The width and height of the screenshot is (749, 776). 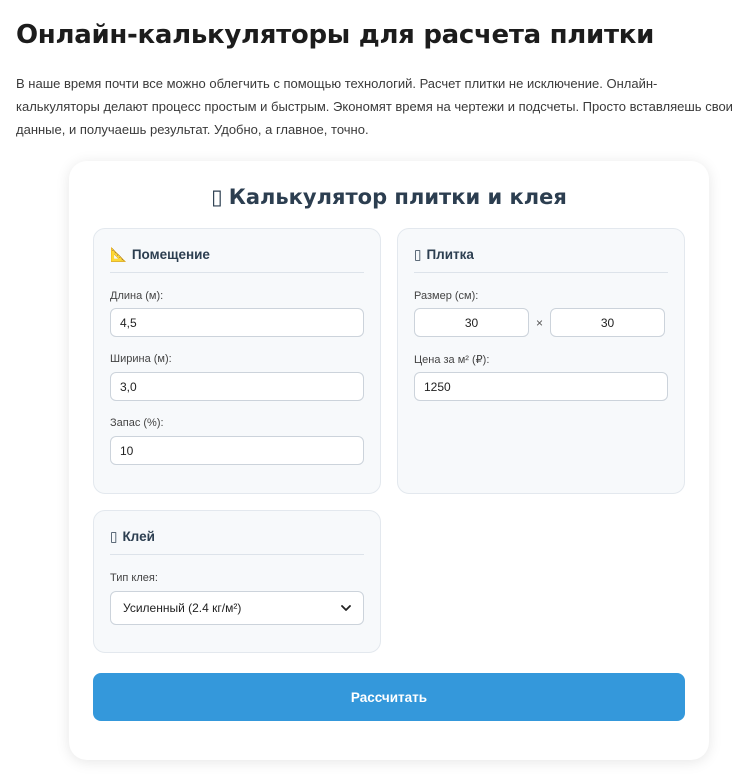 I want to click on room-panel-heading: 📐 Помещение, so click(x=237, y=260).